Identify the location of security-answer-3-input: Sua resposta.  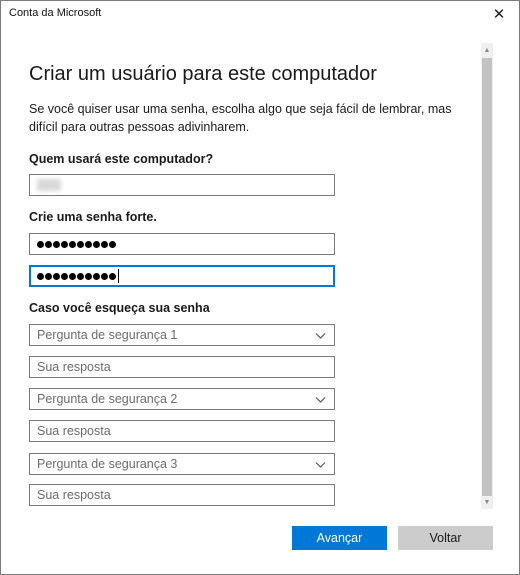
(182, 495).